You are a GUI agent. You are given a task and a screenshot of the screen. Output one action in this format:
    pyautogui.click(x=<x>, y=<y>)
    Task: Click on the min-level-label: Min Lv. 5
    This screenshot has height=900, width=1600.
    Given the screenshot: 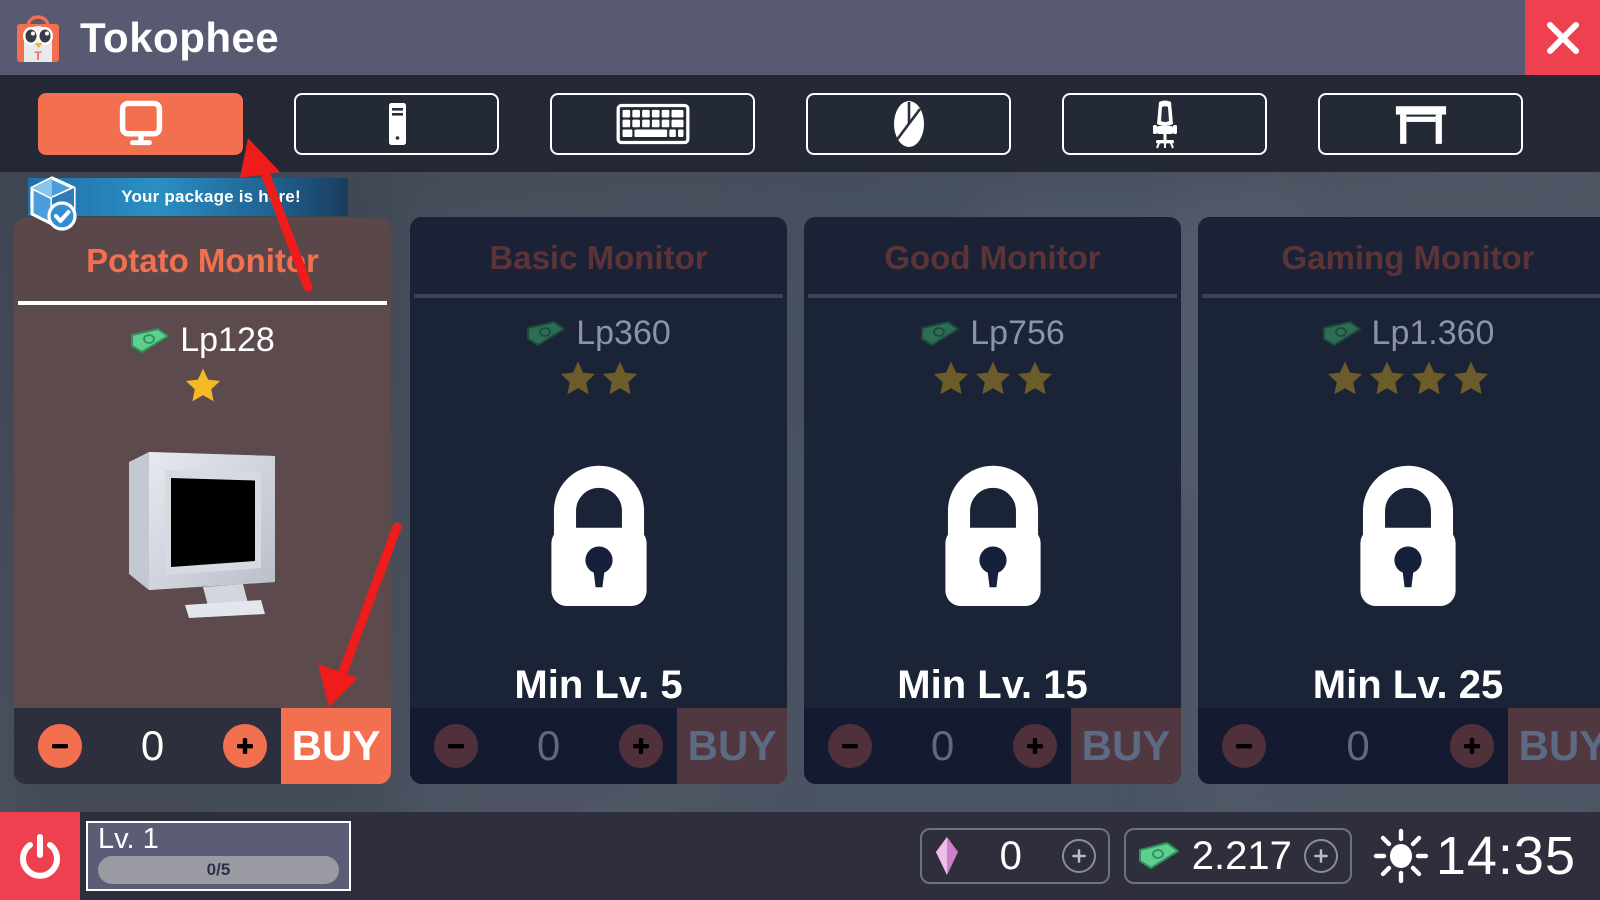 What is the action you would take?
    pyautogui.click(x=598, y=685)
    